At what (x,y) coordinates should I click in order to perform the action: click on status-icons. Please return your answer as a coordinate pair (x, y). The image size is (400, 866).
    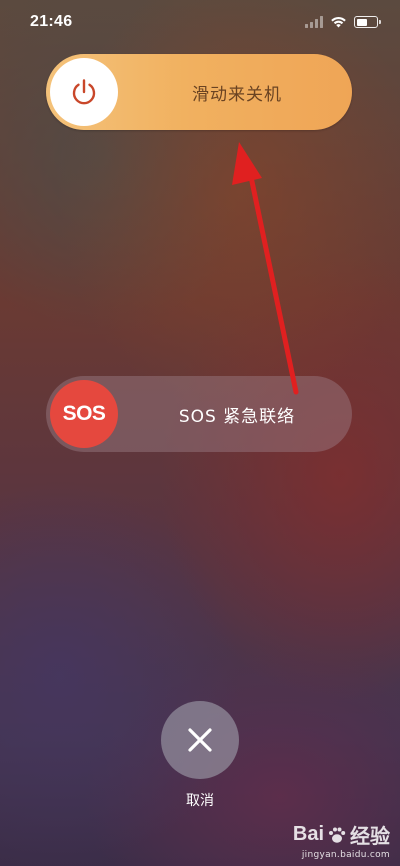
    Looking at the image, I should click on (343, 22).